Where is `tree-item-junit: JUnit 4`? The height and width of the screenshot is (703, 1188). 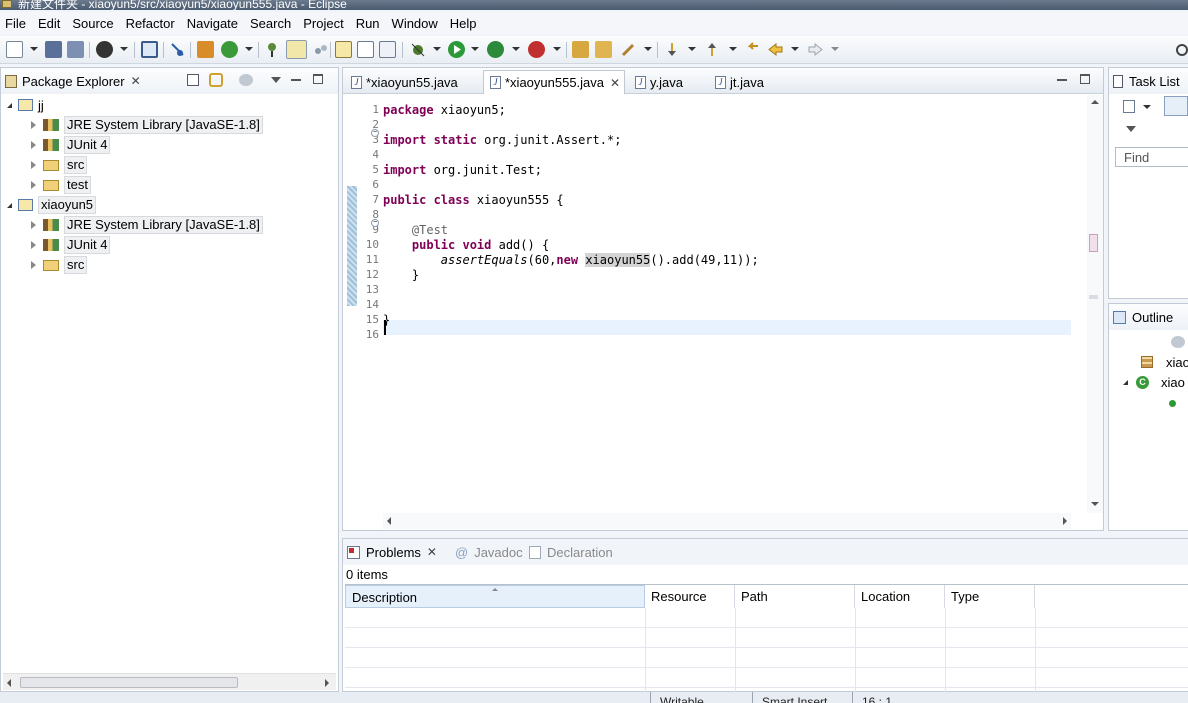 tree-item-junit: JUnit 4 is located at coordinates (71, 245).